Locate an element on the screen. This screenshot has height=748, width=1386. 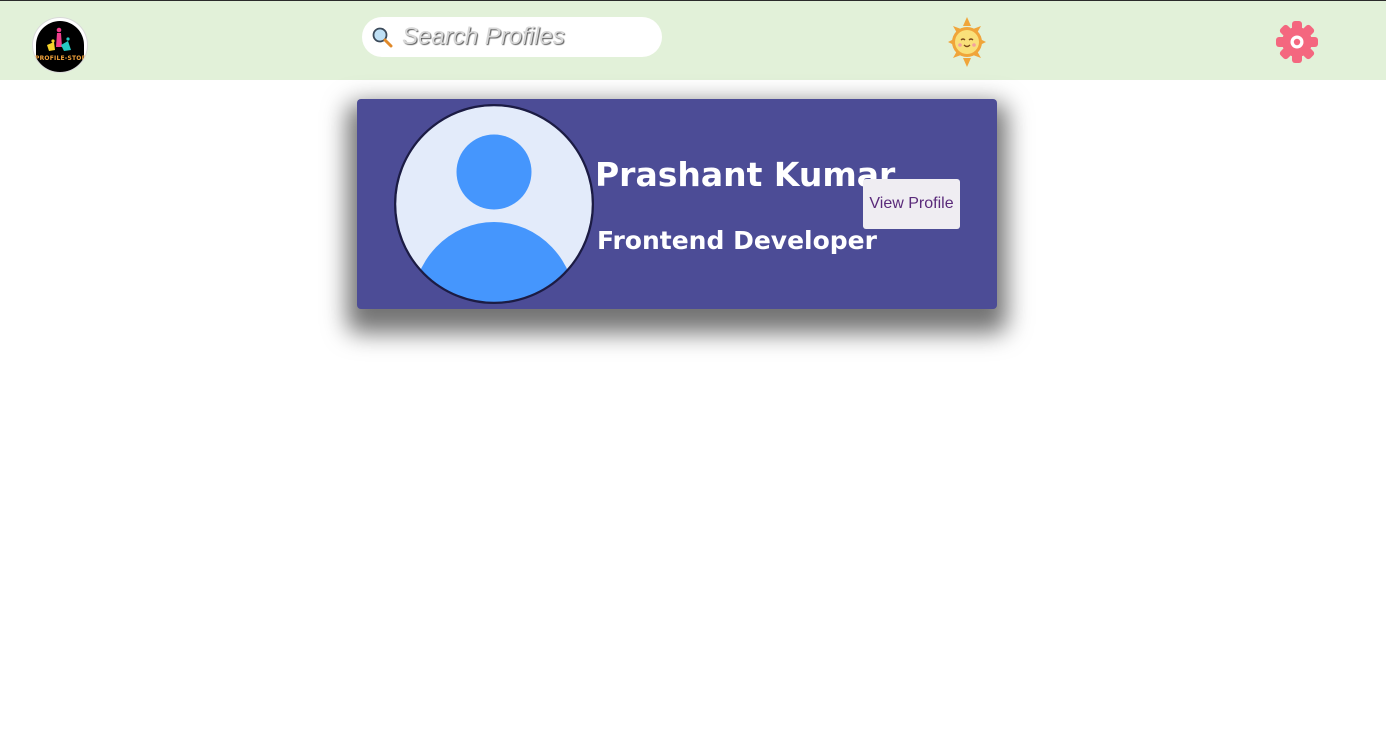
user-avatar-icon is located at coordinates (494, 204).